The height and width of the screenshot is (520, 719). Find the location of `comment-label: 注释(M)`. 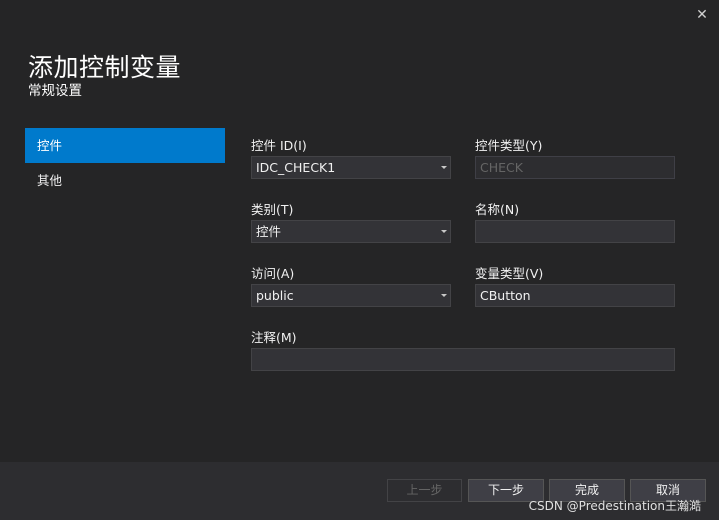

comment-label: 注释(M) is located at coordinates (274, 337).